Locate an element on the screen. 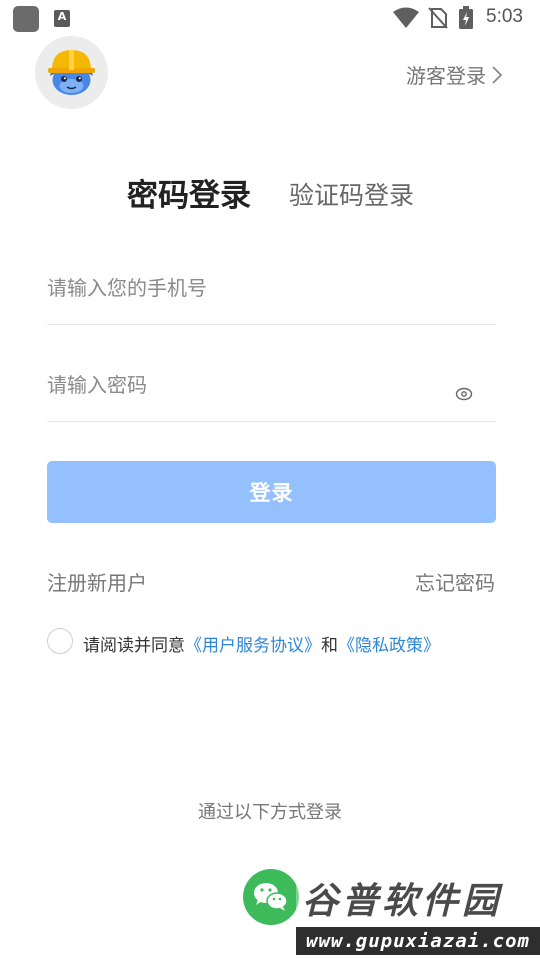 This screenshot has height=960, width=540. agreement-text: 请阅读并同意《用户服务协议》和《隐私政策》 is located at coordinates (261, 643).